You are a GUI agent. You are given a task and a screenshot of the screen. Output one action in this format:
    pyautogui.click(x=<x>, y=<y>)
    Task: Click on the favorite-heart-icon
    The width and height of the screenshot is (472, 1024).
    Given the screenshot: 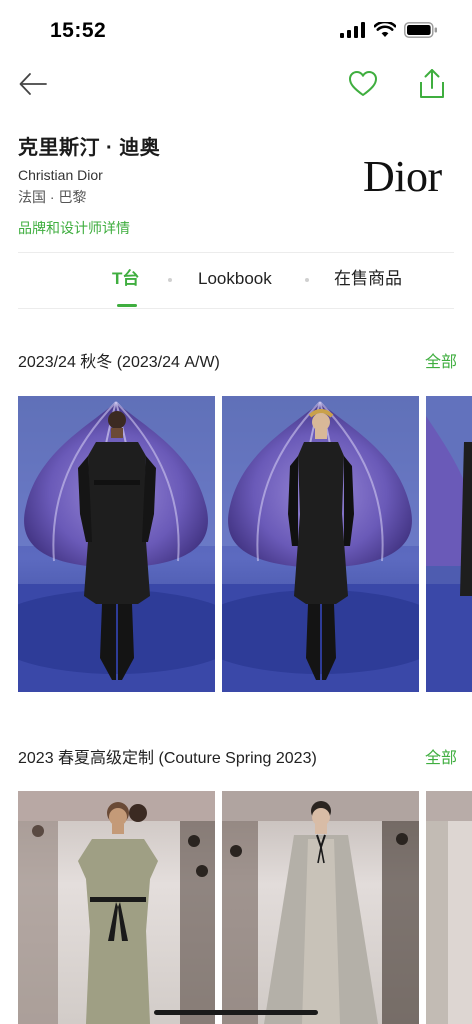 What is the action you would take?
    pyautogui.click(x=363, y=84)
    